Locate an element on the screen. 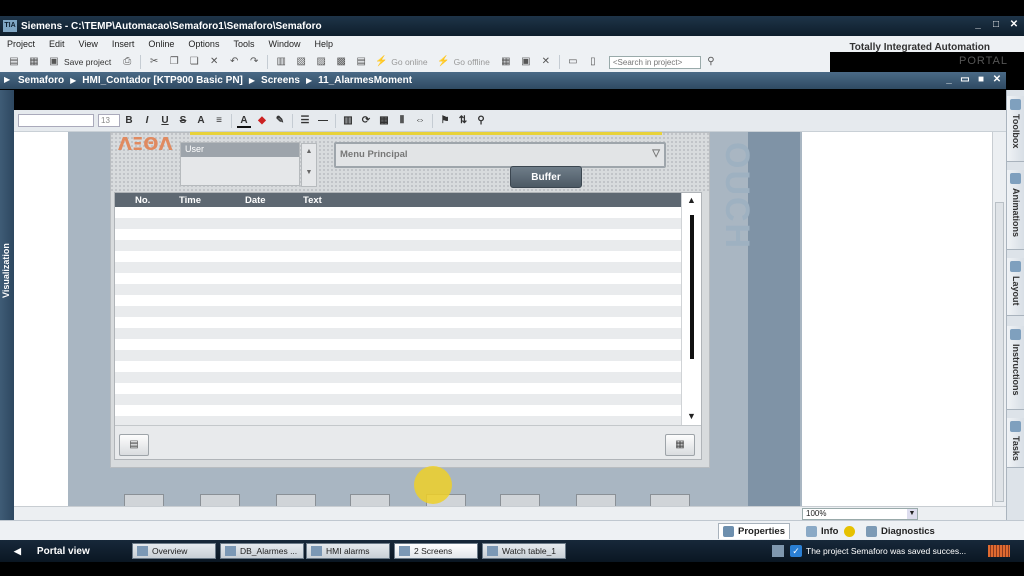 The image size is (1024, 576). save-icon: ▣ is located at coordinates (54, 62).